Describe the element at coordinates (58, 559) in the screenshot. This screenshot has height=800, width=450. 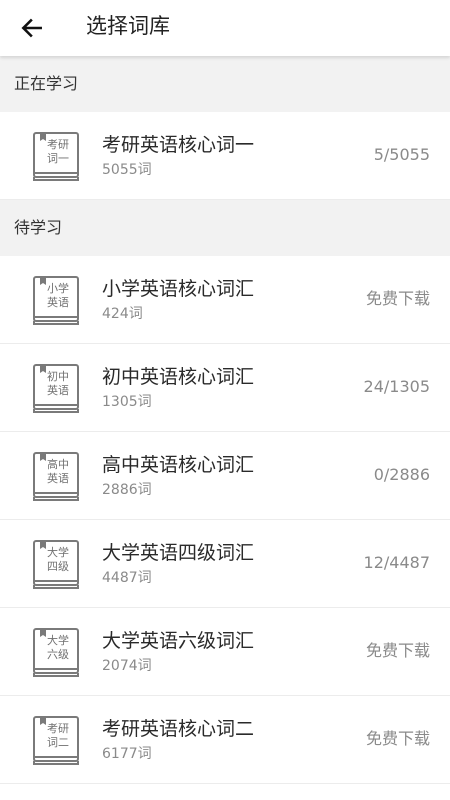
I see `book-cover-text: 大学 四级` at that location.